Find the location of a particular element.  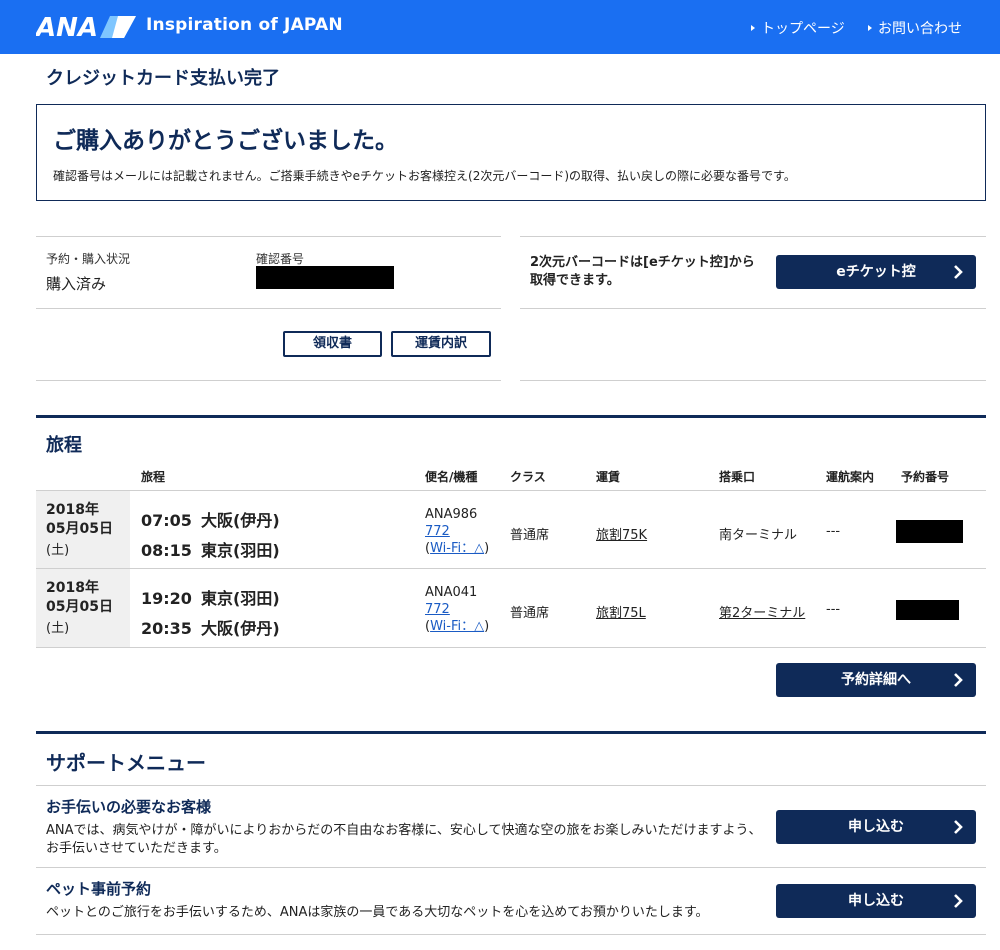

logo-text: ANA is located at coordinates (67, 26).